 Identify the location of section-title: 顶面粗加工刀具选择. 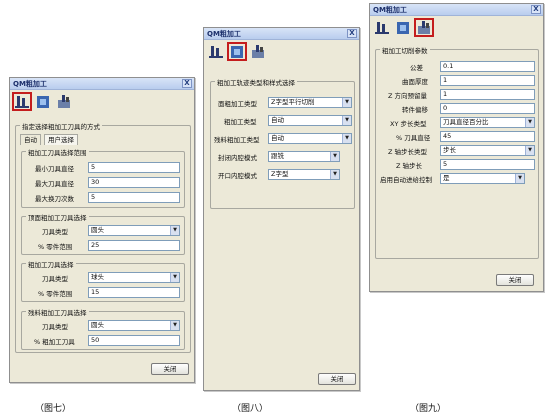
(57, 217).